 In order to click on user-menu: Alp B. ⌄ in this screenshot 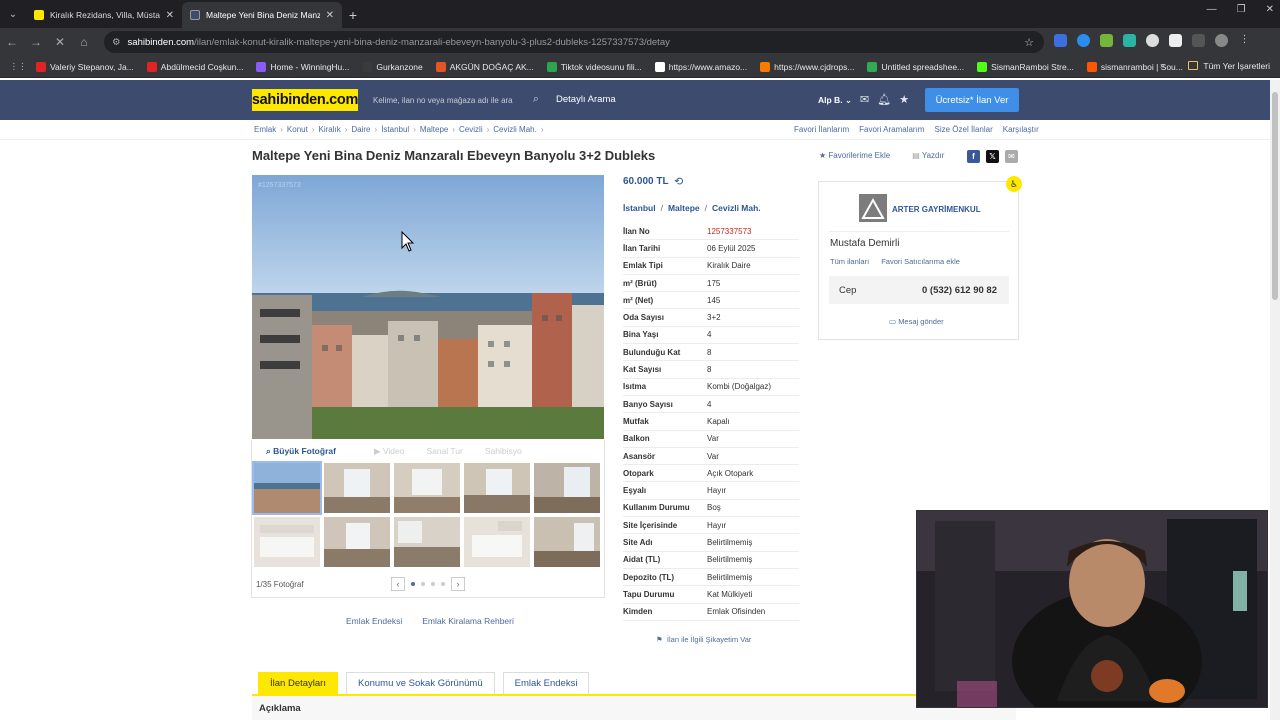, I will do `click(835, 100)`.